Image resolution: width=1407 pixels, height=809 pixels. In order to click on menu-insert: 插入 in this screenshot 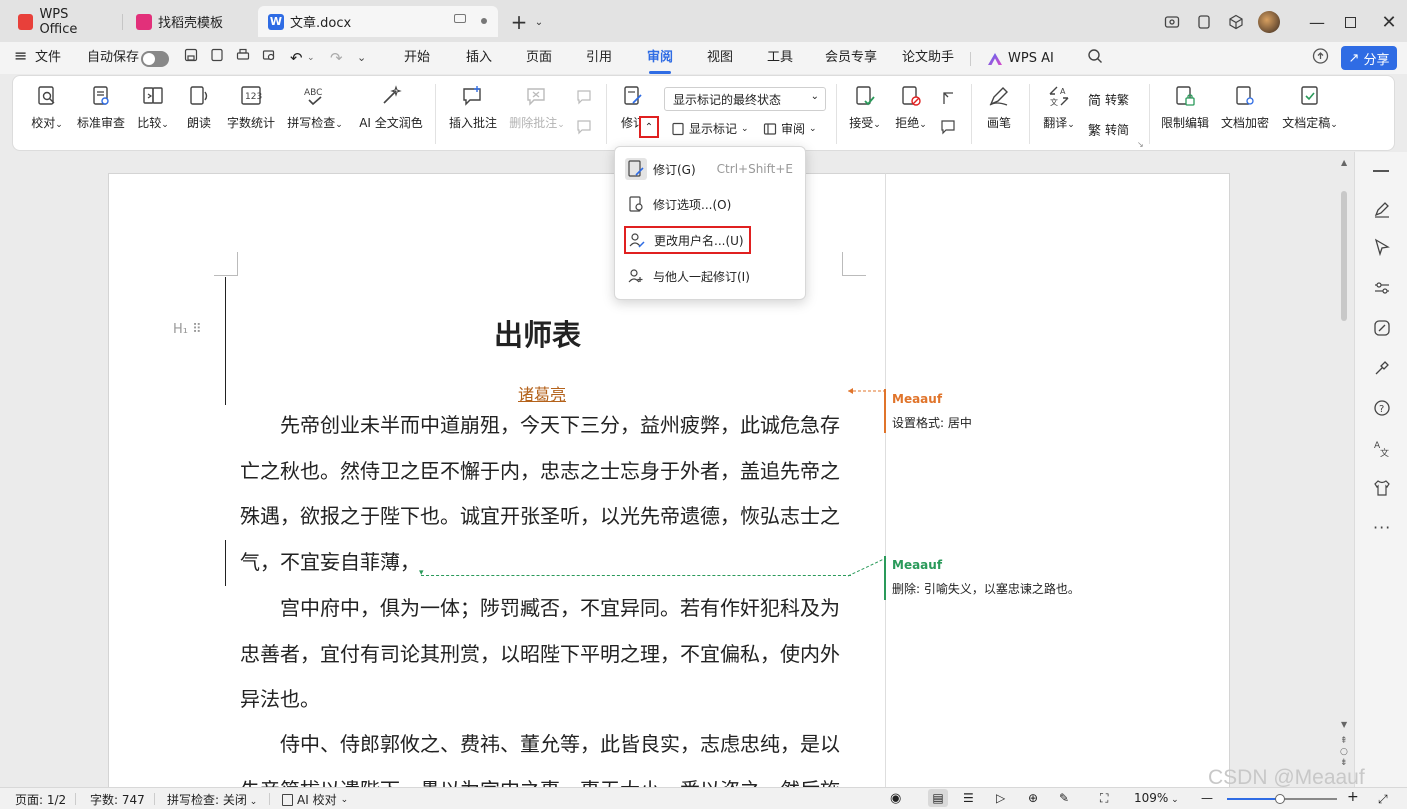, I will do `click(479, 59)`.